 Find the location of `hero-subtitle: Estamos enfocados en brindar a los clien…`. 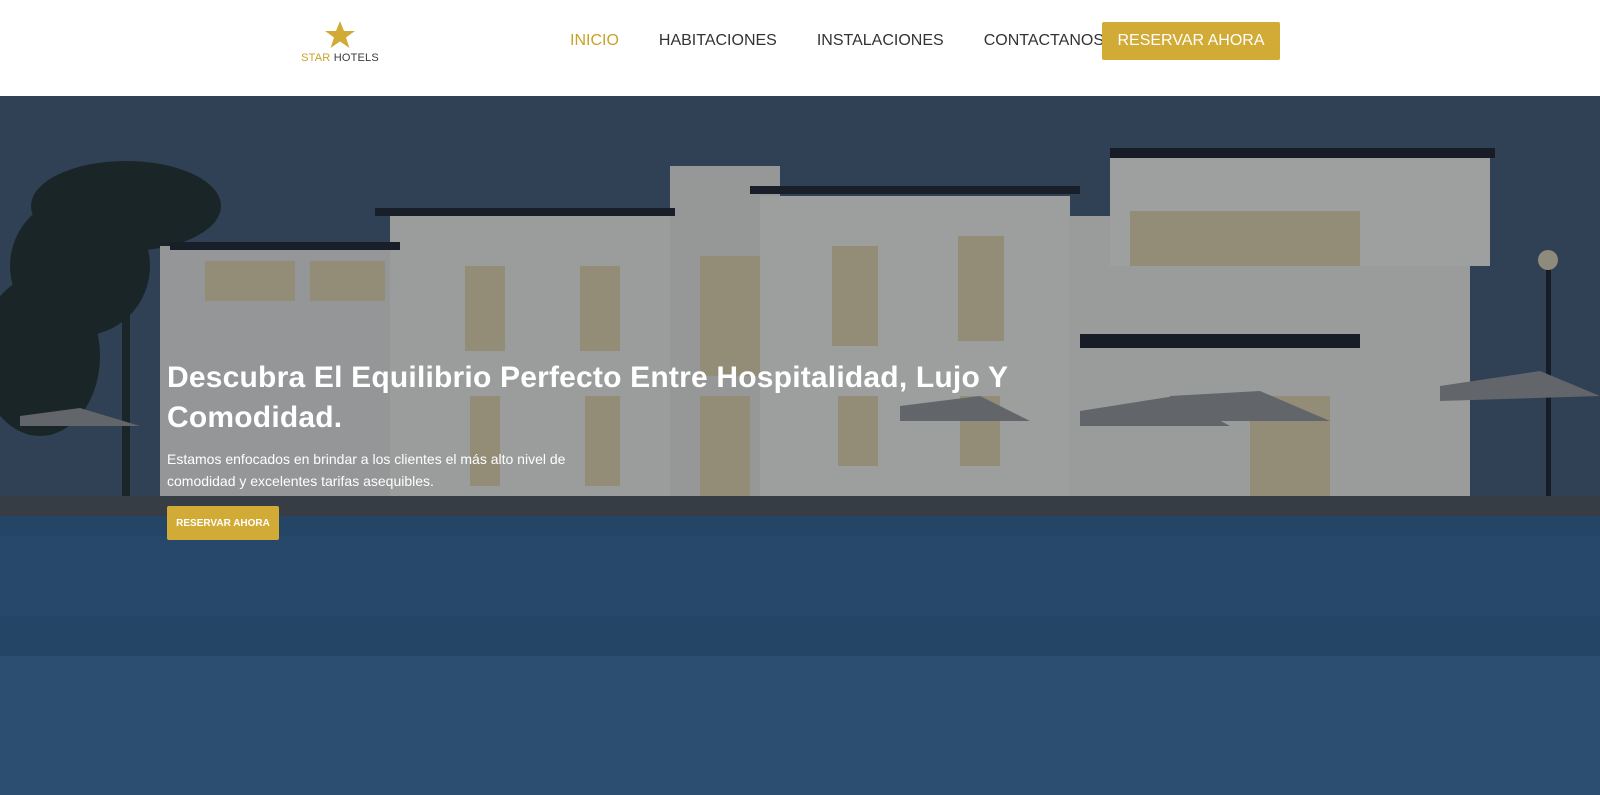

hero-subtitle: Estamos enfocados en brindar a los clien… is located at coordinates (366, 470).